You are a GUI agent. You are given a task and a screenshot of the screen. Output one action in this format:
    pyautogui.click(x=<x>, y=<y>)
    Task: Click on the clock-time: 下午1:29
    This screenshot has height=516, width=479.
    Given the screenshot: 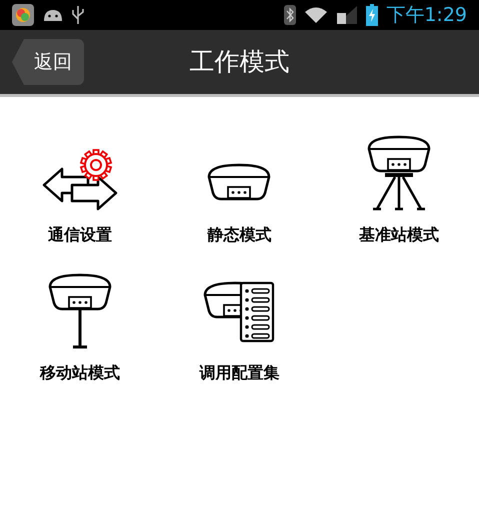 What is the action you would take?
    pyautogui.click(x=426, y=15)
    